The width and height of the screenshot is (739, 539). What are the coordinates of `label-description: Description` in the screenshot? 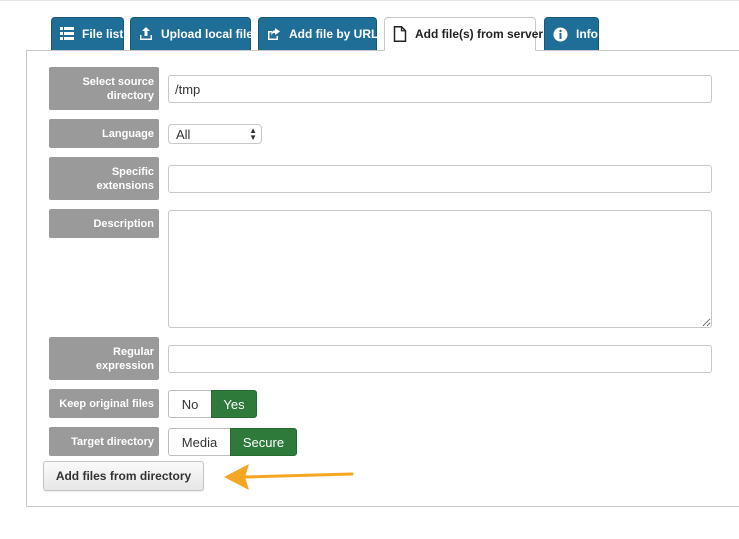 It's located at (104, 223).